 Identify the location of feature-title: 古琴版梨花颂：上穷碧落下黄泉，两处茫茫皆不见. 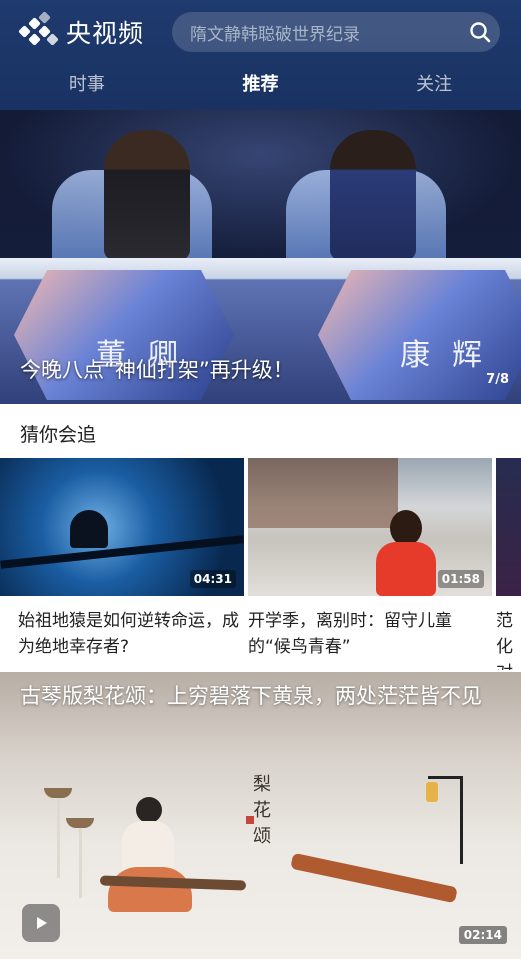
(260, 696).